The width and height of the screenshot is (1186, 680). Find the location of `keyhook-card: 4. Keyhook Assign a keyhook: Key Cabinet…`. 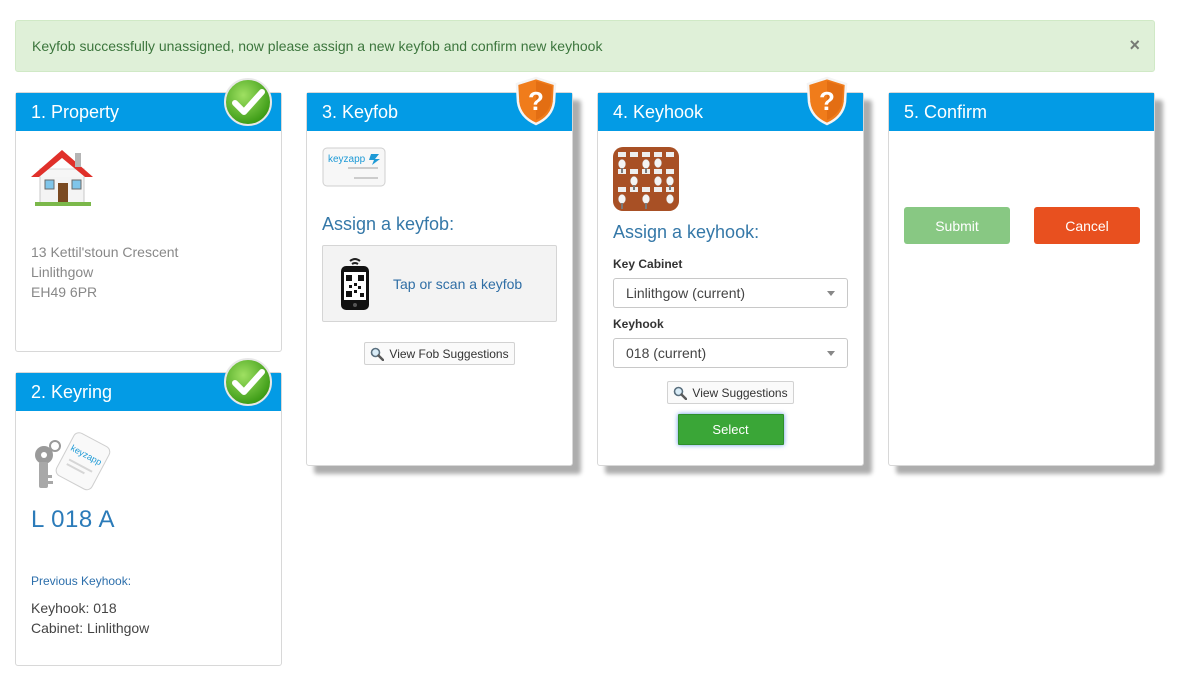

keyhook-card: 4. Keyhook Assign a keyhook: Key Cabinet… is located at coordinates (730, 279).